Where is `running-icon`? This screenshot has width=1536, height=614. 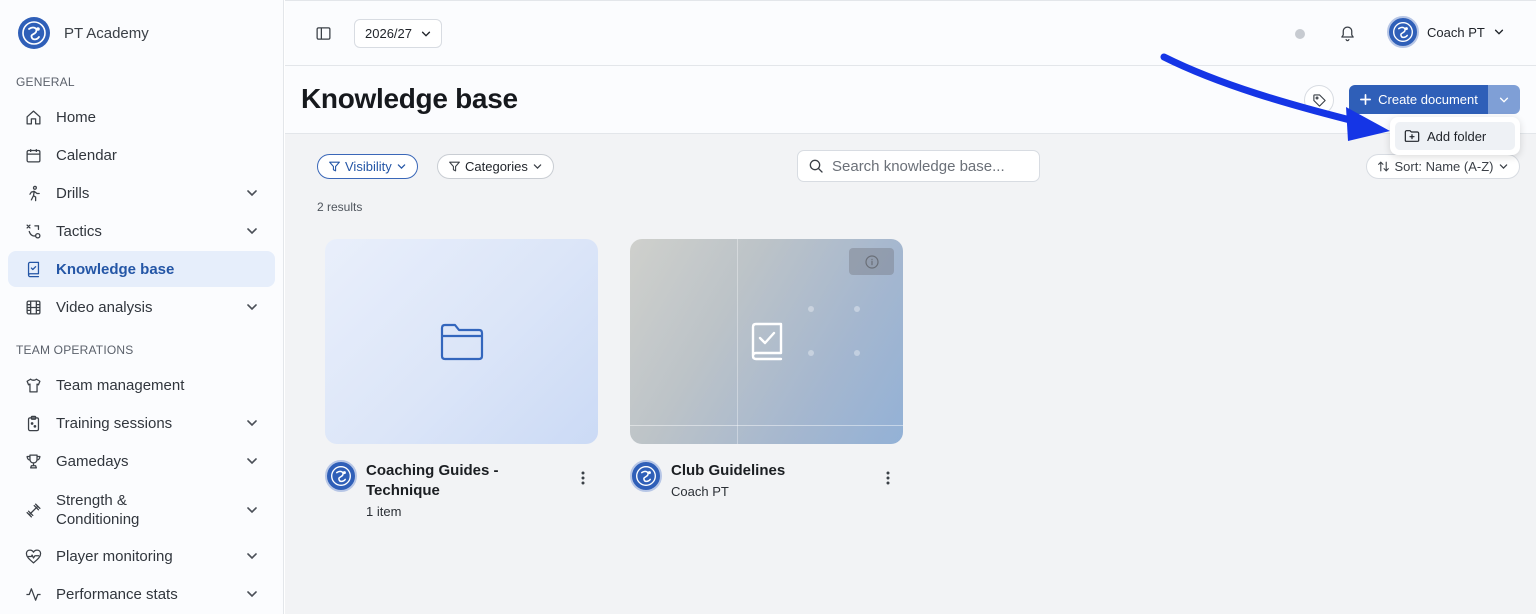
running-icon is located at coordinates (33, 193).